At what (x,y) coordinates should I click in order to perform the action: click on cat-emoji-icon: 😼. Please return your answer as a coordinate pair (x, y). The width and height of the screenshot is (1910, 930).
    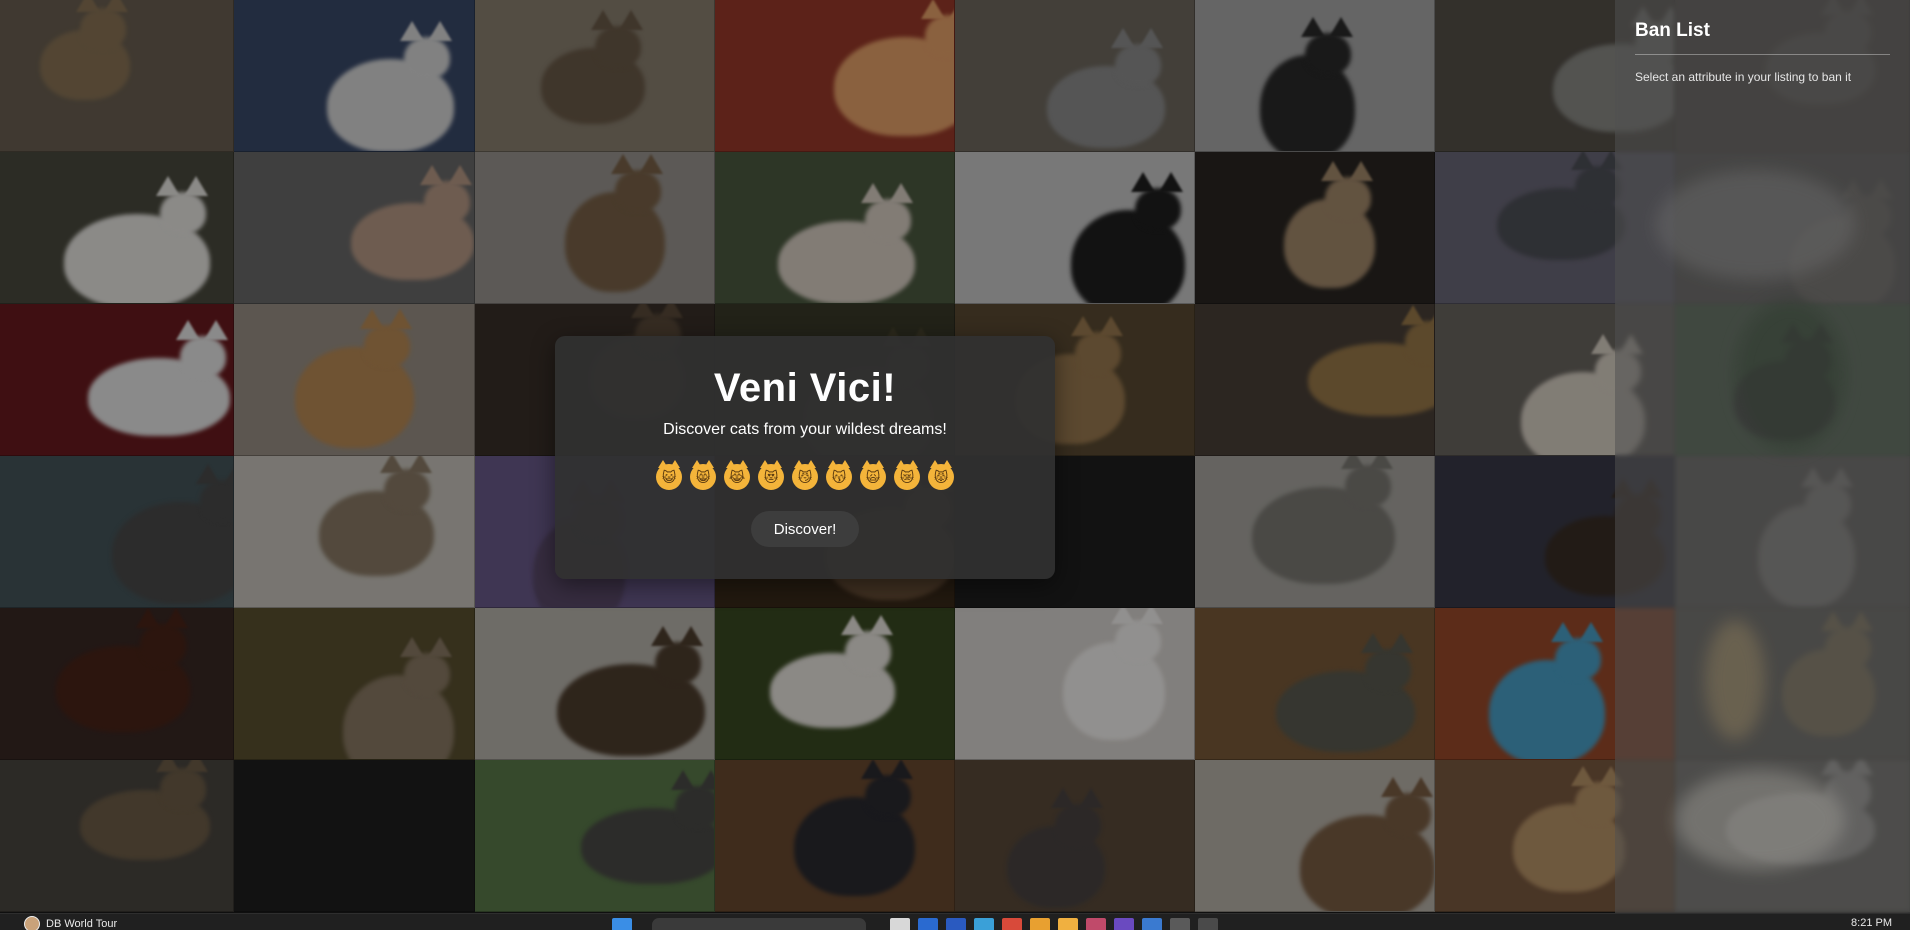
    Looking at the image, I should click on (805, 475).